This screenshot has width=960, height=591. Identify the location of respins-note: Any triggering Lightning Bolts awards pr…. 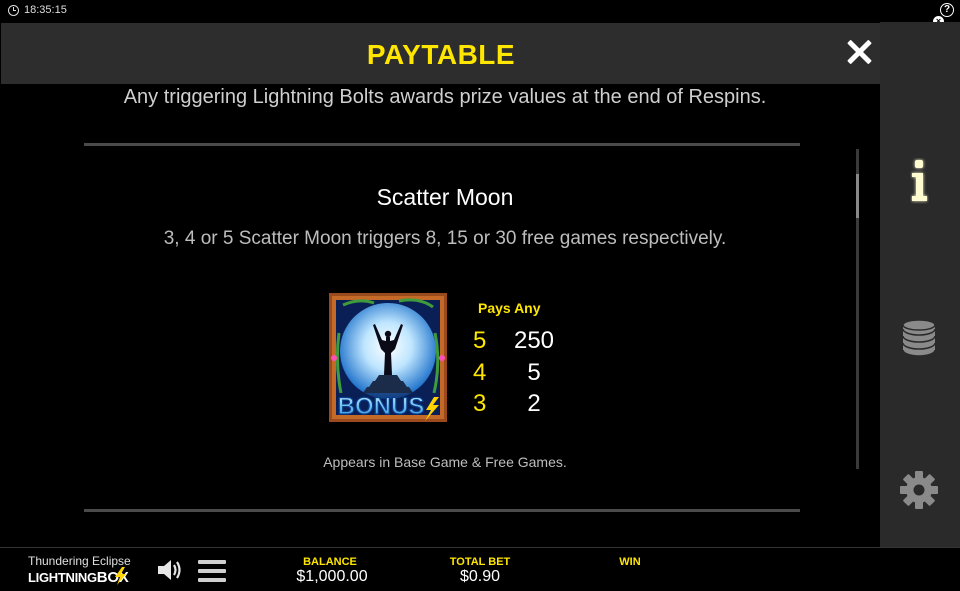
(445, 97).